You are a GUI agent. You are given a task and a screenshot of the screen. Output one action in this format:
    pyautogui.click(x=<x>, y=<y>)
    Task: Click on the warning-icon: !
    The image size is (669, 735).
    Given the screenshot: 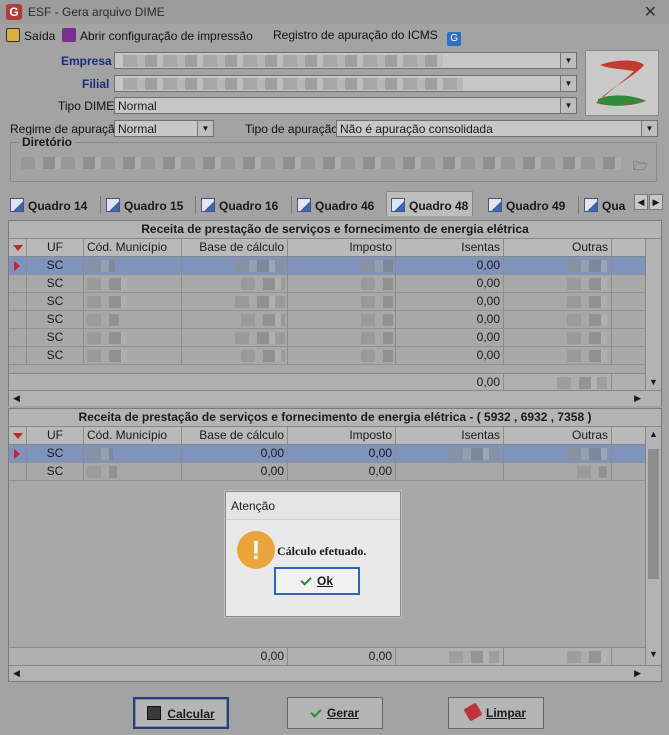 What is the action you would take?
    pyautogui.click(x=256, y=550)
    